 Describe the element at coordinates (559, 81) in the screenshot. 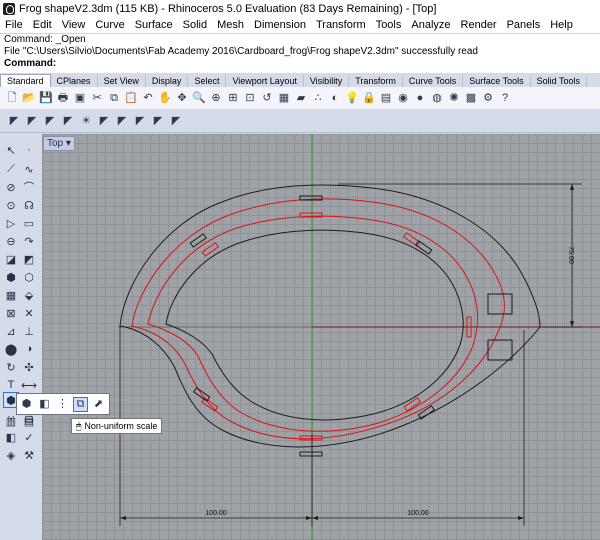

I see `tab-solid-tools: Solid Tools` at that location.